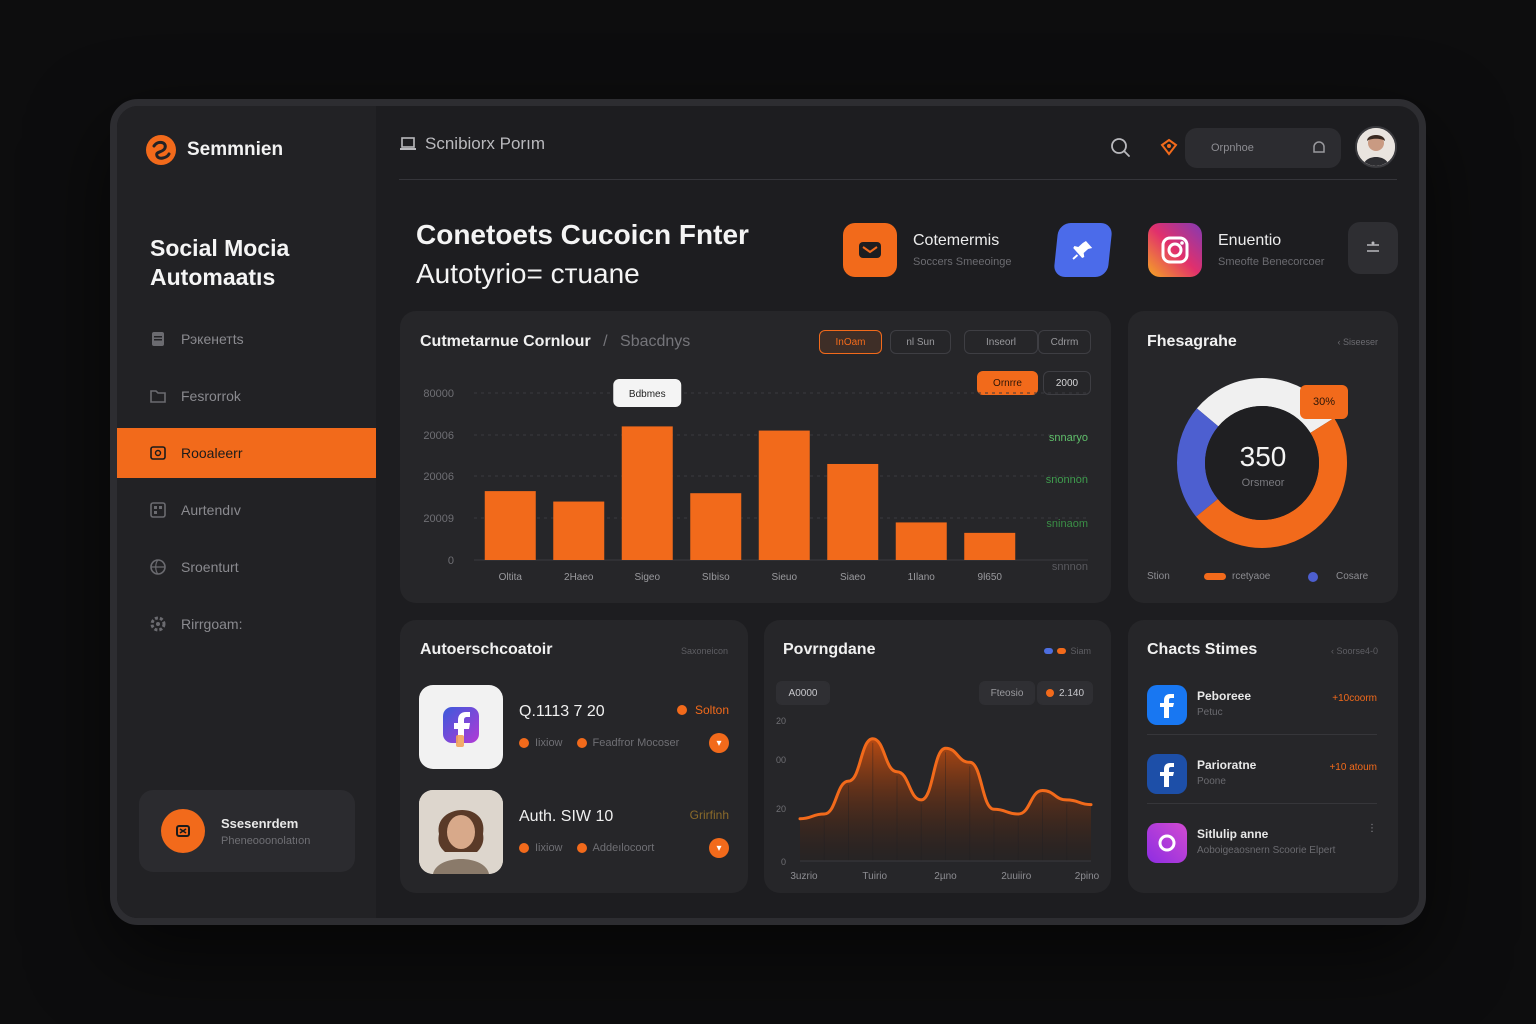 This screenshot has height=1024, width=1536. I want to click on series-label: snonnon, so click(1067, 480).